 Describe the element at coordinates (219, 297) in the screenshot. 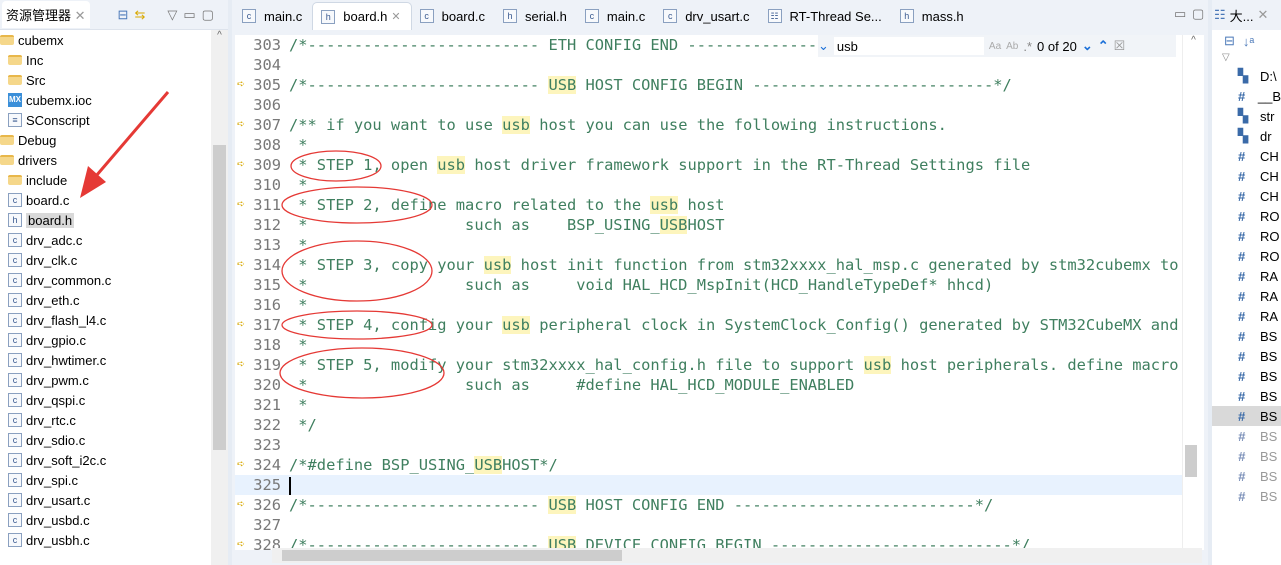

I see `explorer-scrollbar: ^` at that location.